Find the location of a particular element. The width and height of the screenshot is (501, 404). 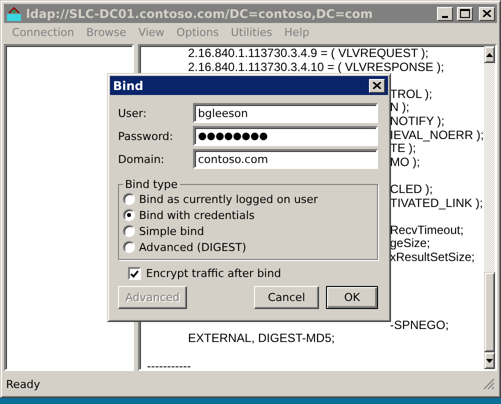

output-line: ----------- is located at coordinates (169, 363).